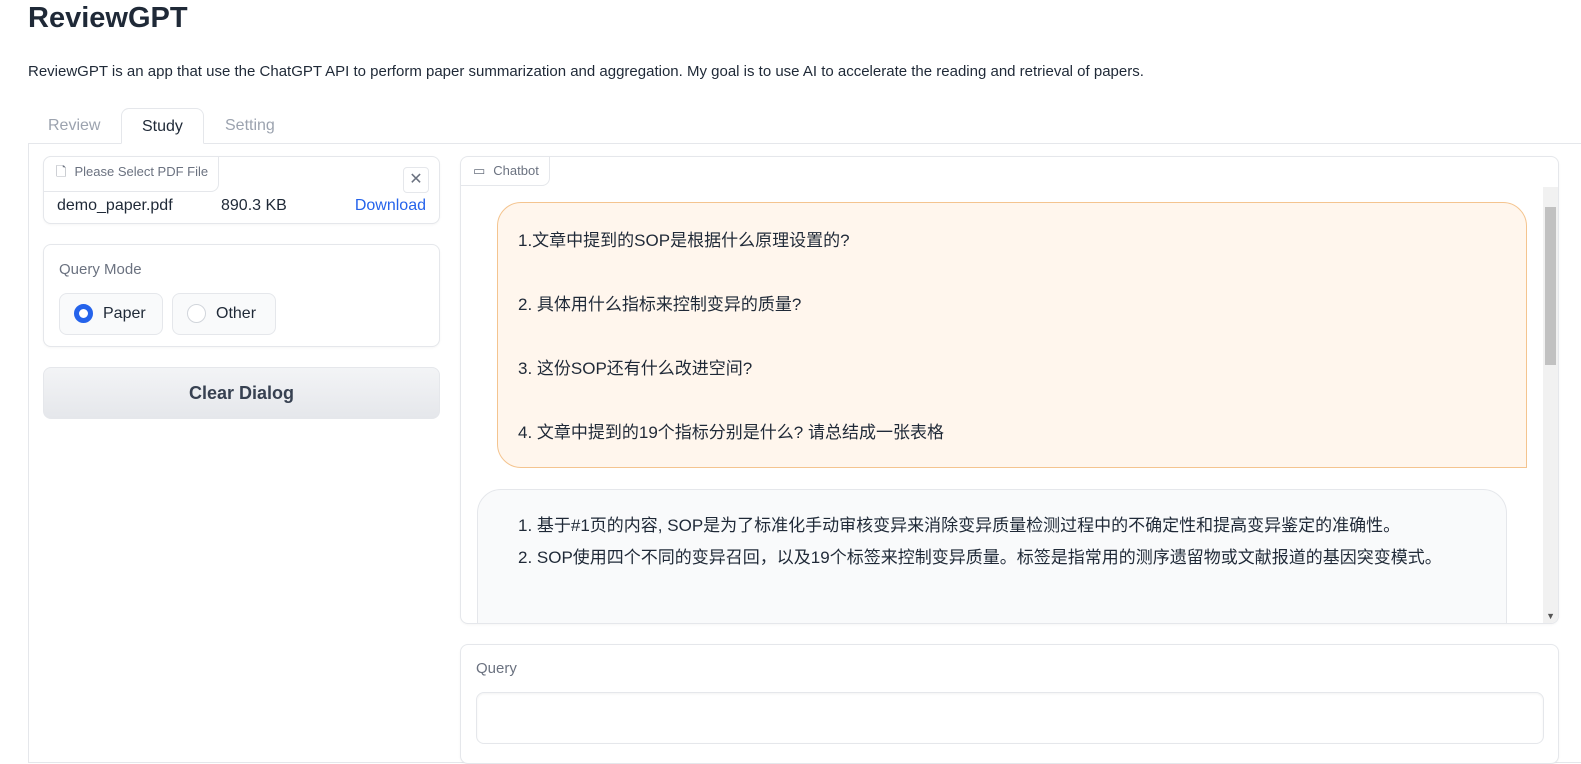 The width and height of the screenshot is (1581, 764). I want to click on download-link: Download, so click(390, 206).